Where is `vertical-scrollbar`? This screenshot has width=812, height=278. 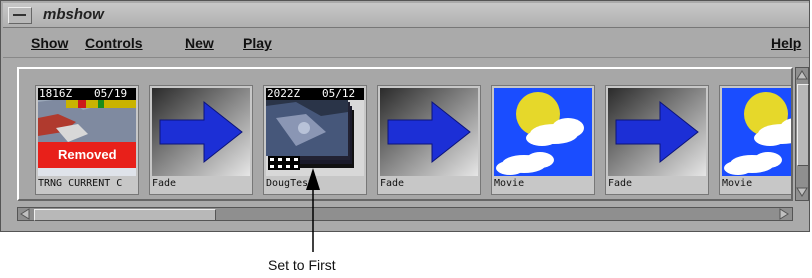 vertical-scrollbar is located at coordinates (802, 134).